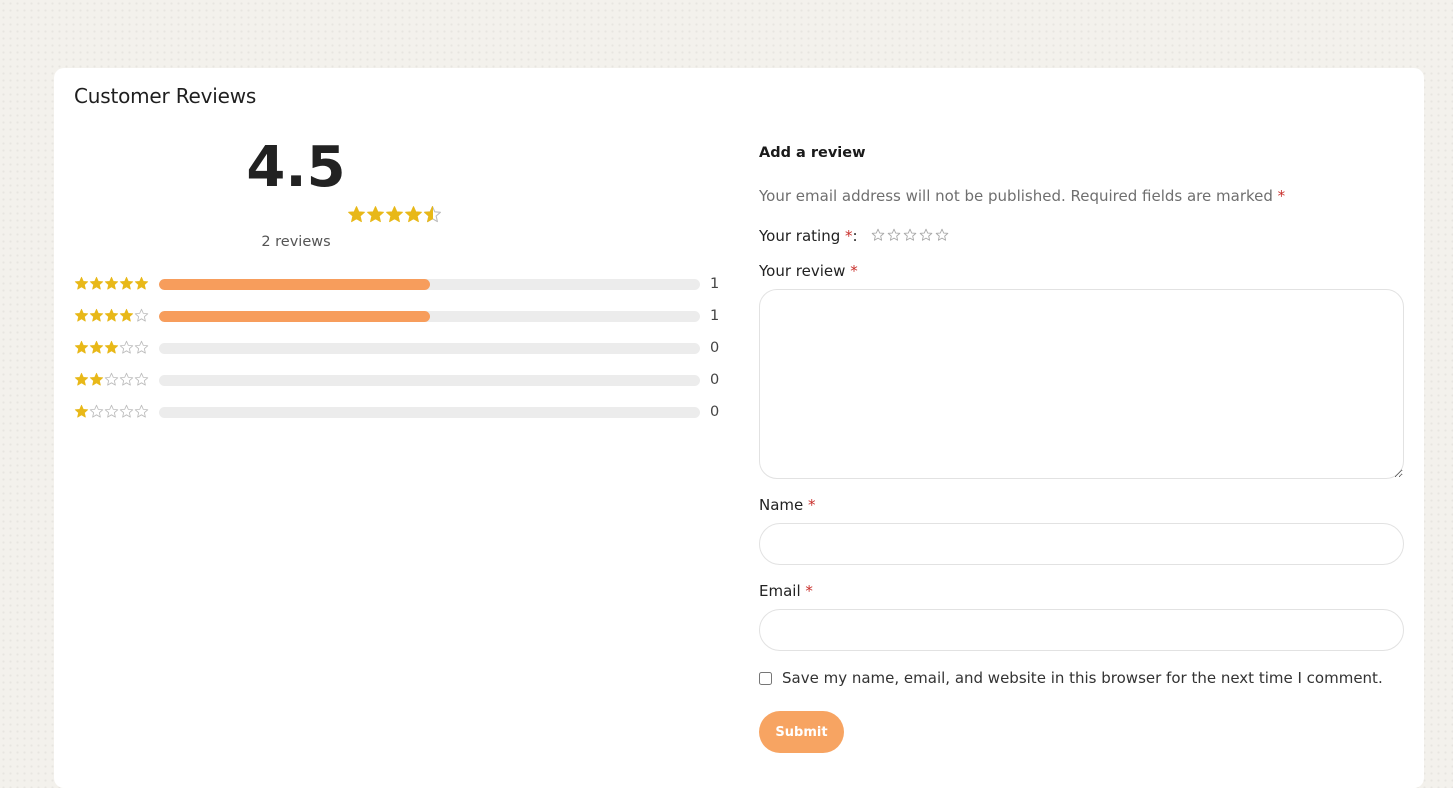 This screenshot has width=1453, height=788. Describe the element at coordinates (812, 153) in the screenshot. I see `form-title: Add a review` at that location.